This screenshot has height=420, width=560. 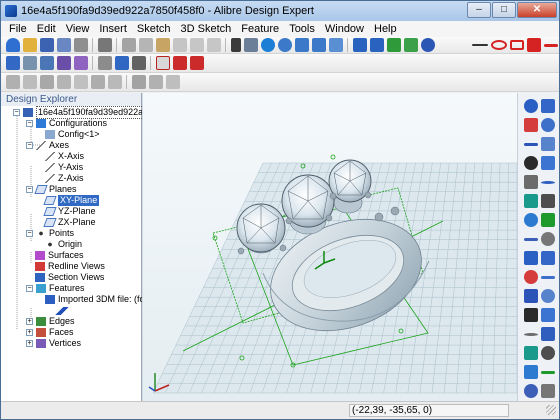 What do you see at coordinates (29, 82) in the screenshot?
I see `revolve-icon` at bounding box center [29, 82].